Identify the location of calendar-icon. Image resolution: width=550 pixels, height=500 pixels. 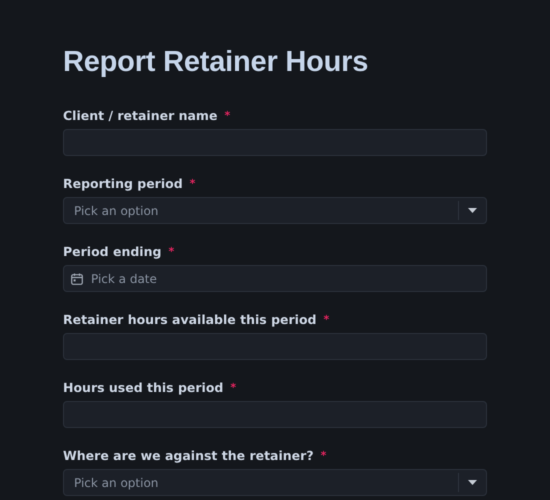
(77, 278).